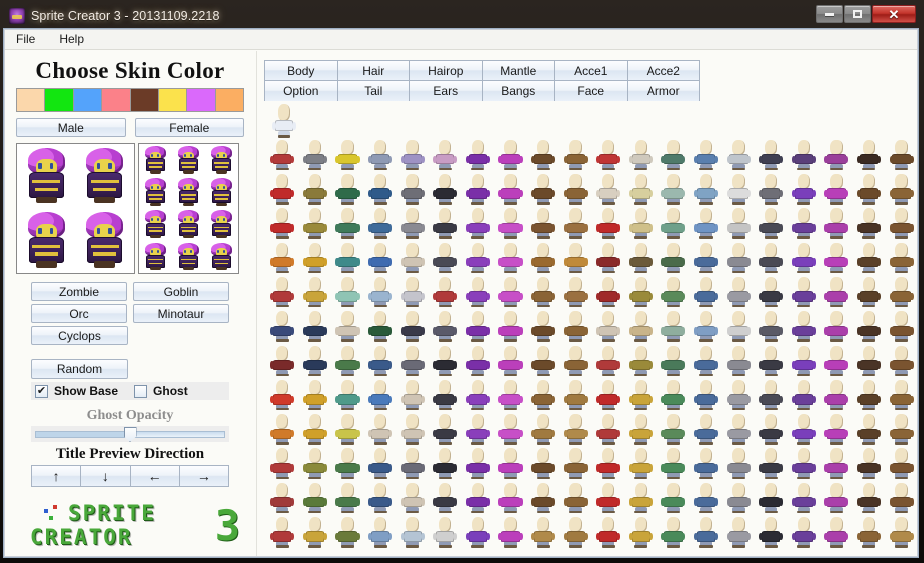  What do you see at coordinates (79, 313) in the screenshot?
I see `monster-button-orc: Orc` at bounding box center [79, 313].